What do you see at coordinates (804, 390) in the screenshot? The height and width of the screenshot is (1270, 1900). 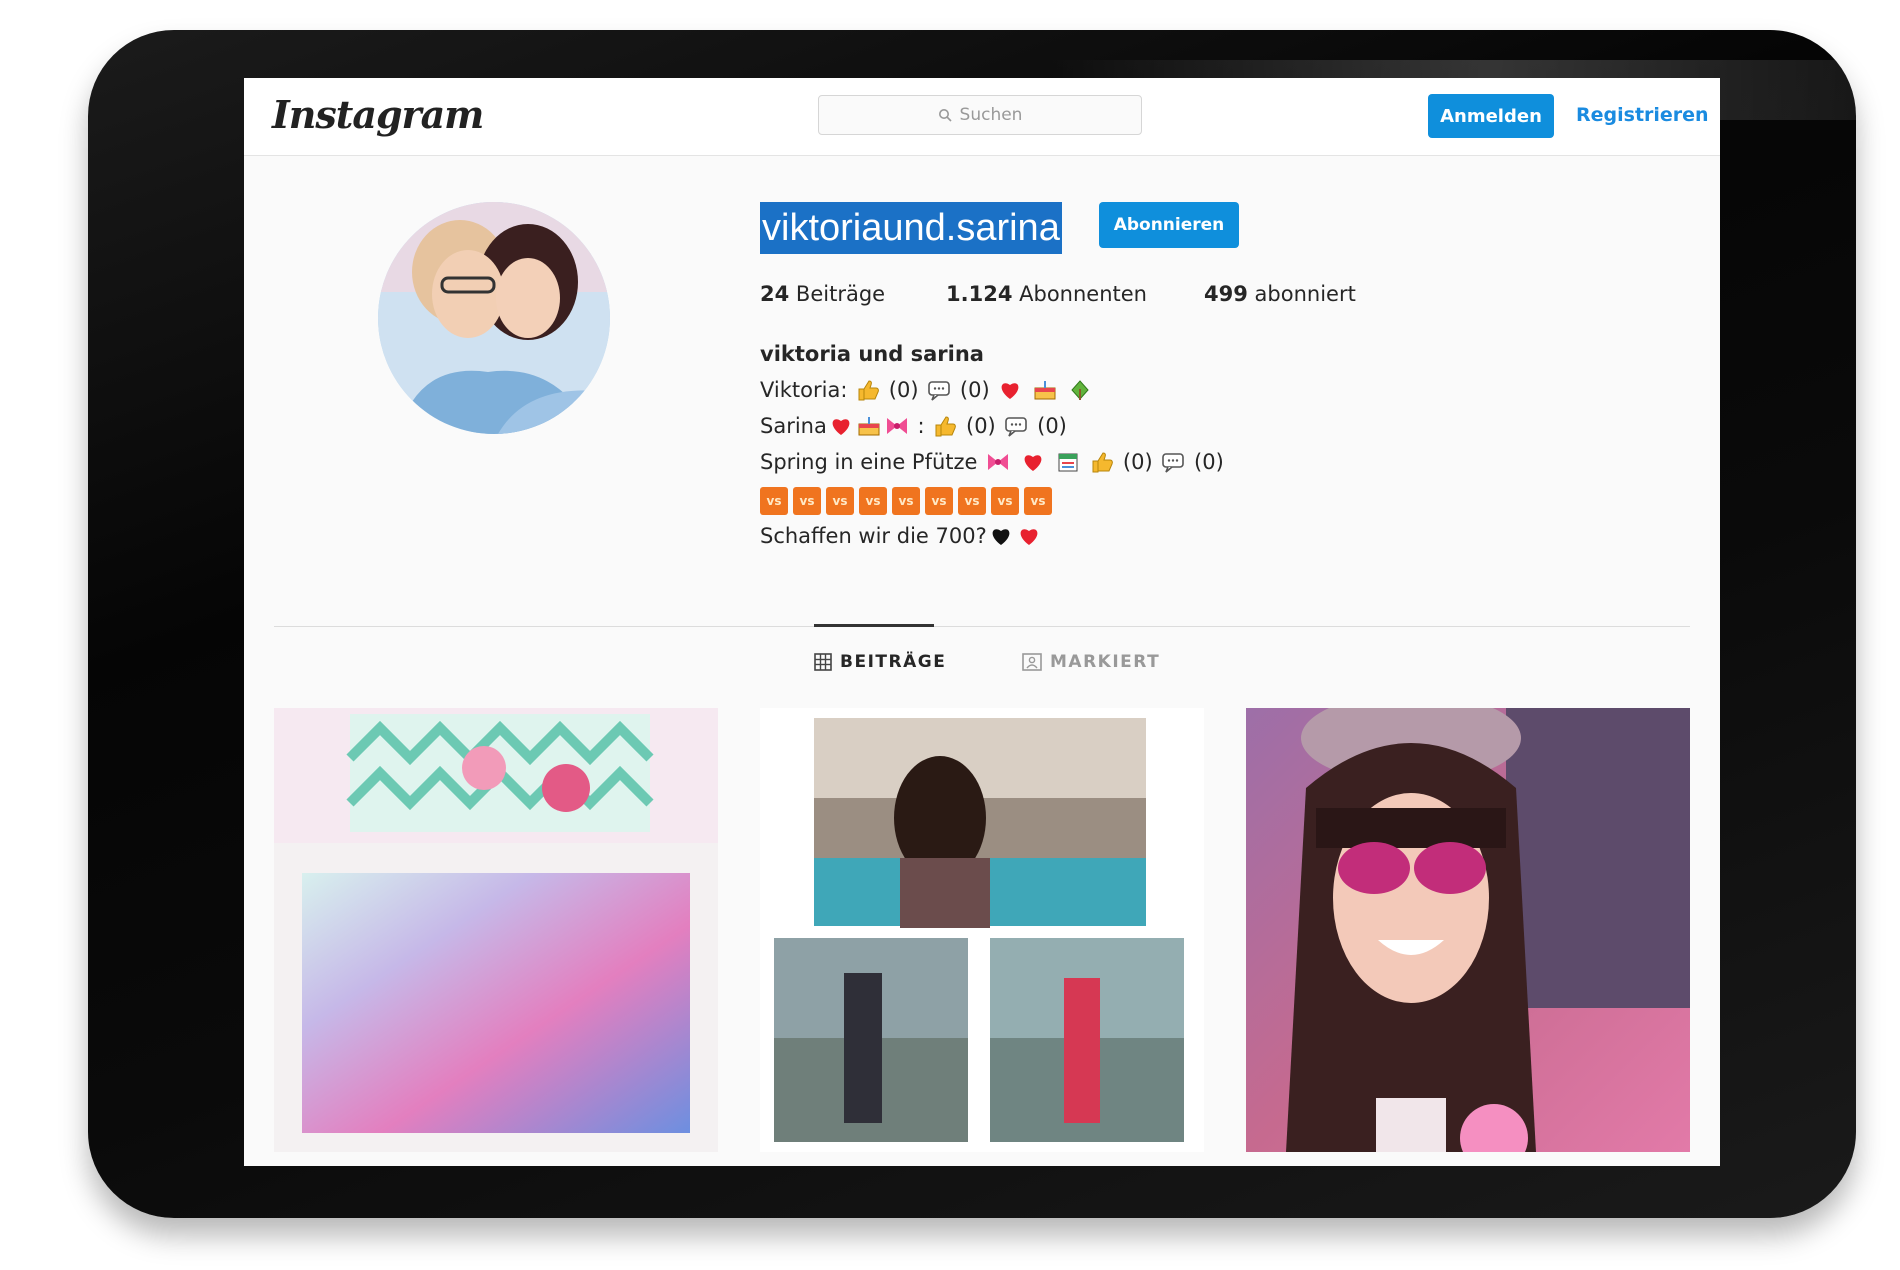 I see `bio-line1-text: Viktoria:` at bounding box center [804, 390].